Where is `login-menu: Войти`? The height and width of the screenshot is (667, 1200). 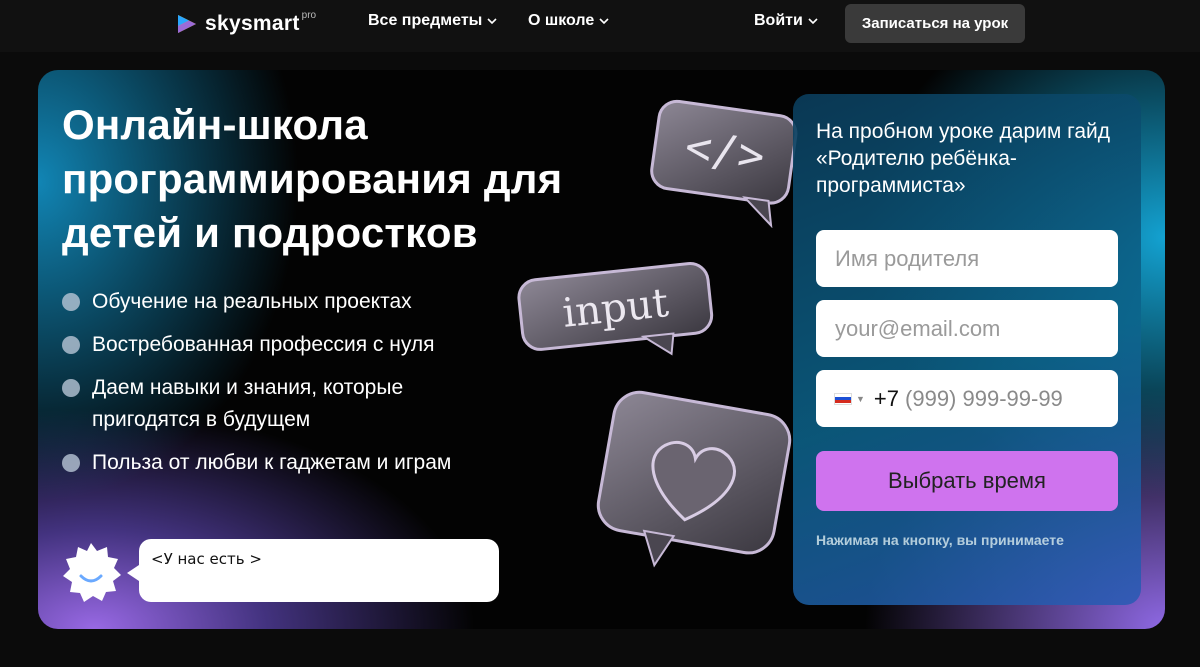 login-menu: Войти is located at coordinates (786, 21).